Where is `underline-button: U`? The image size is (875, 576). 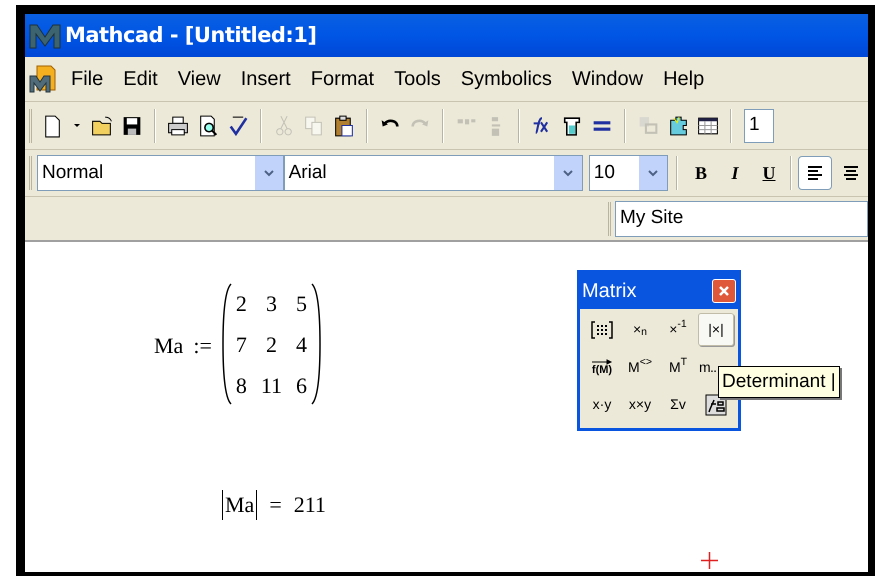 underline-button: U is located at coordinates (769, 173).